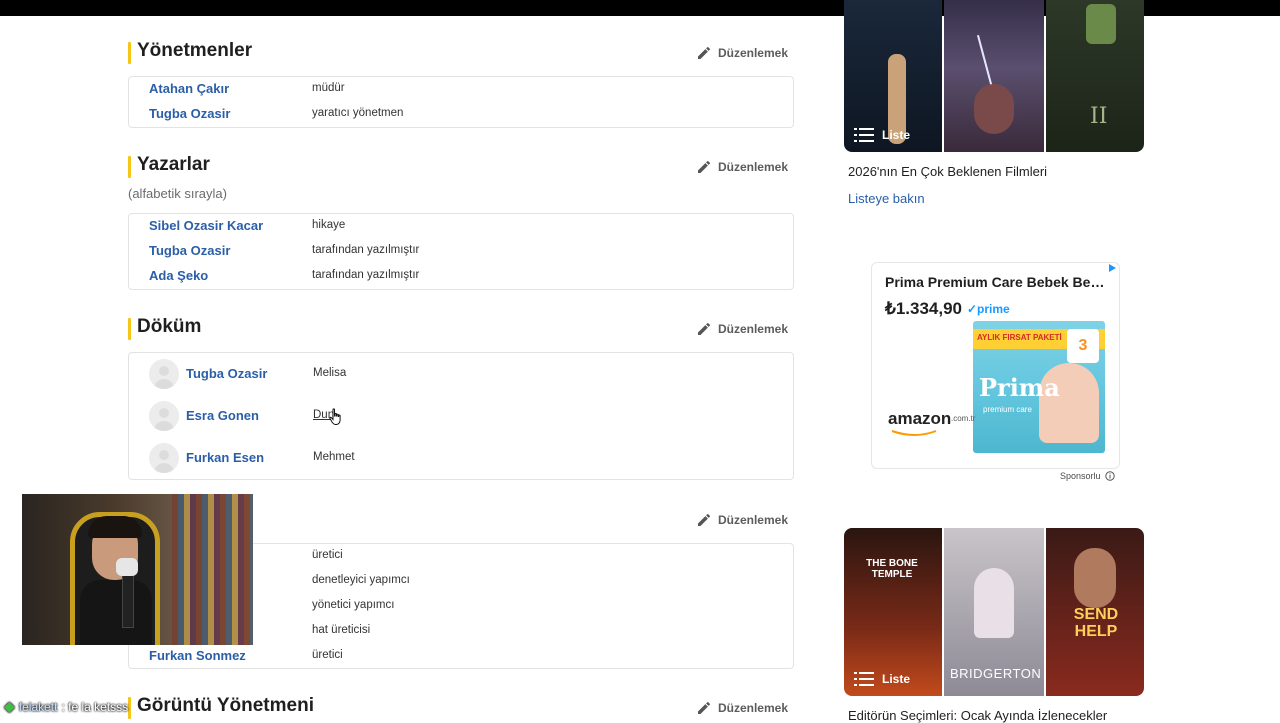 The height and width of the screenshot is (723, 1280). What do you see at coordinates (9, 706) in the screenshot?
I see `diamond-icon: ◆` at bounding box center [9, 706].